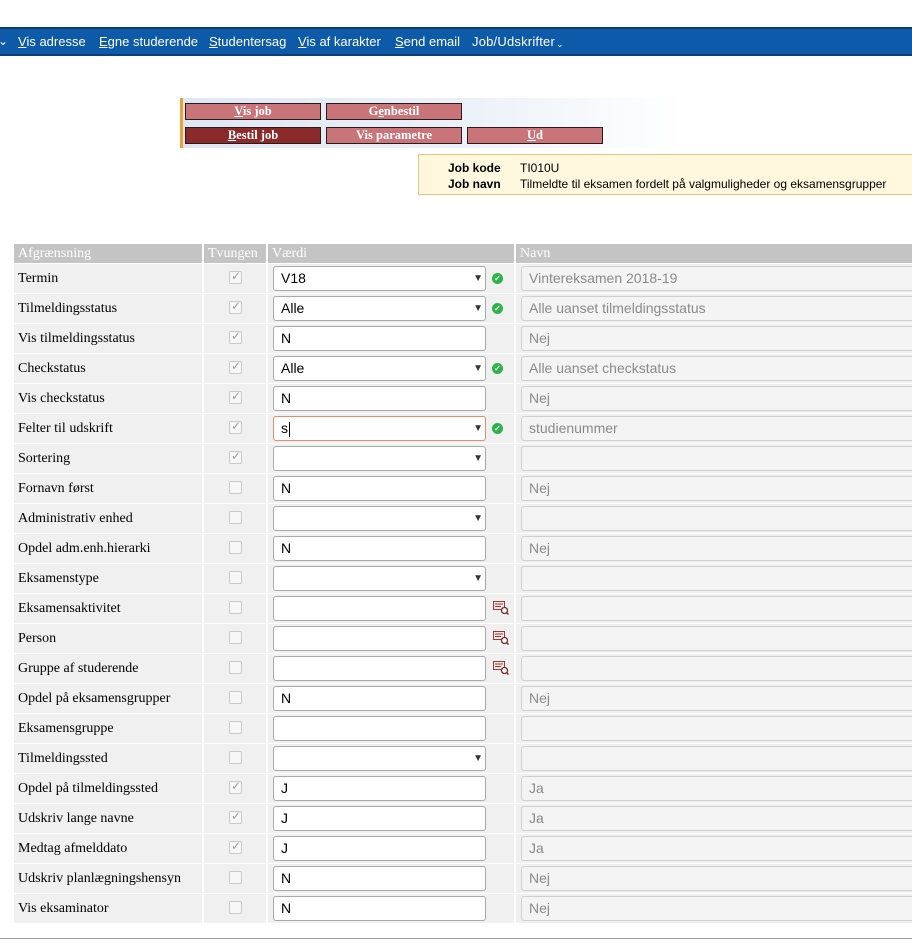 The width and height of the screenshot is (912, 943). Describe the element at coordinates (539, 135) in the screenshot. I see `button-label: d` at that location.